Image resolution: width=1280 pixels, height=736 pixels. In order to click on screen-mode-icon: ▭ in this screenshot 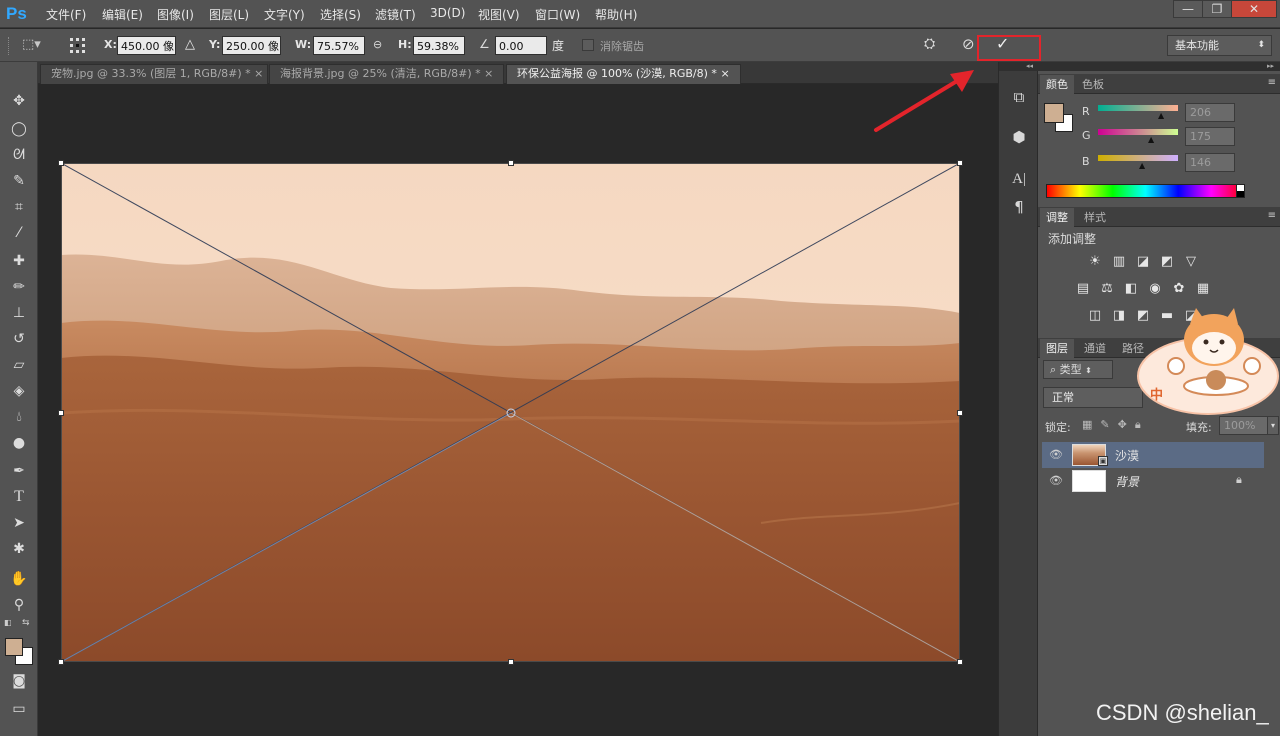, I will do `click(19, 709)`.